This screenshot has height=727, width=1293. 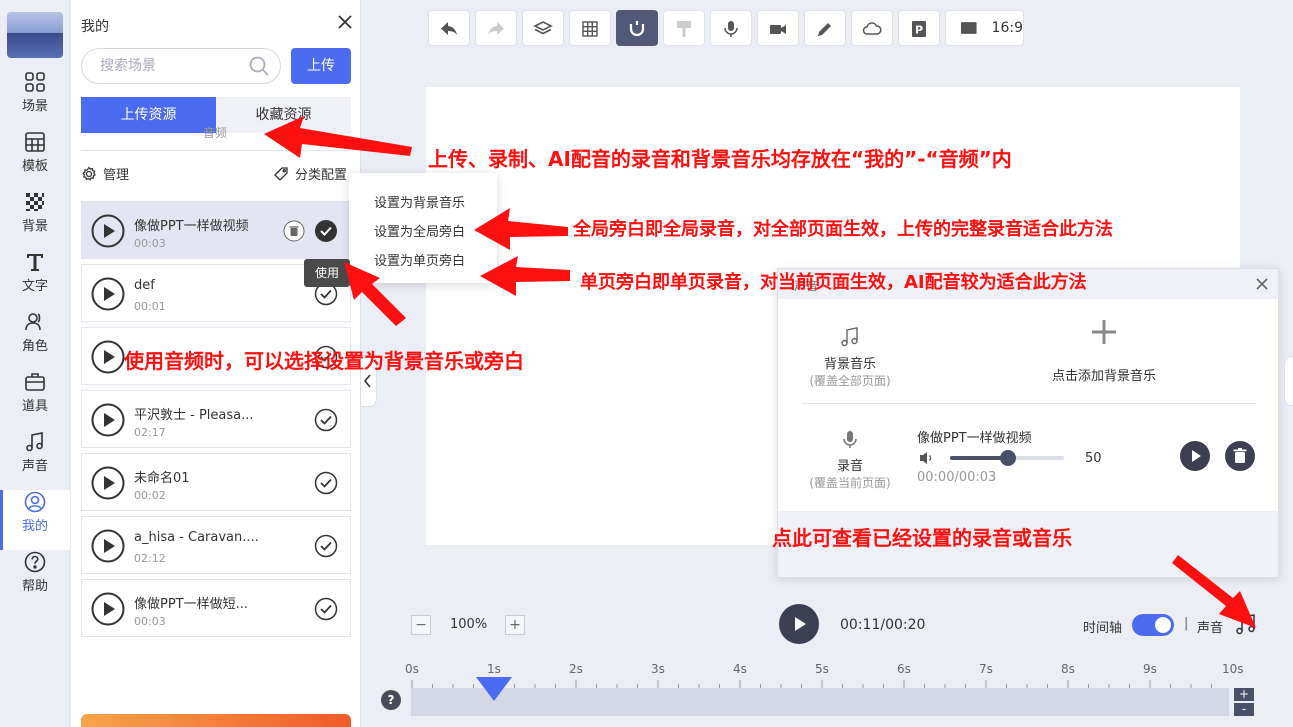 I want to click on pen-icon, so click(x=824, y=29).